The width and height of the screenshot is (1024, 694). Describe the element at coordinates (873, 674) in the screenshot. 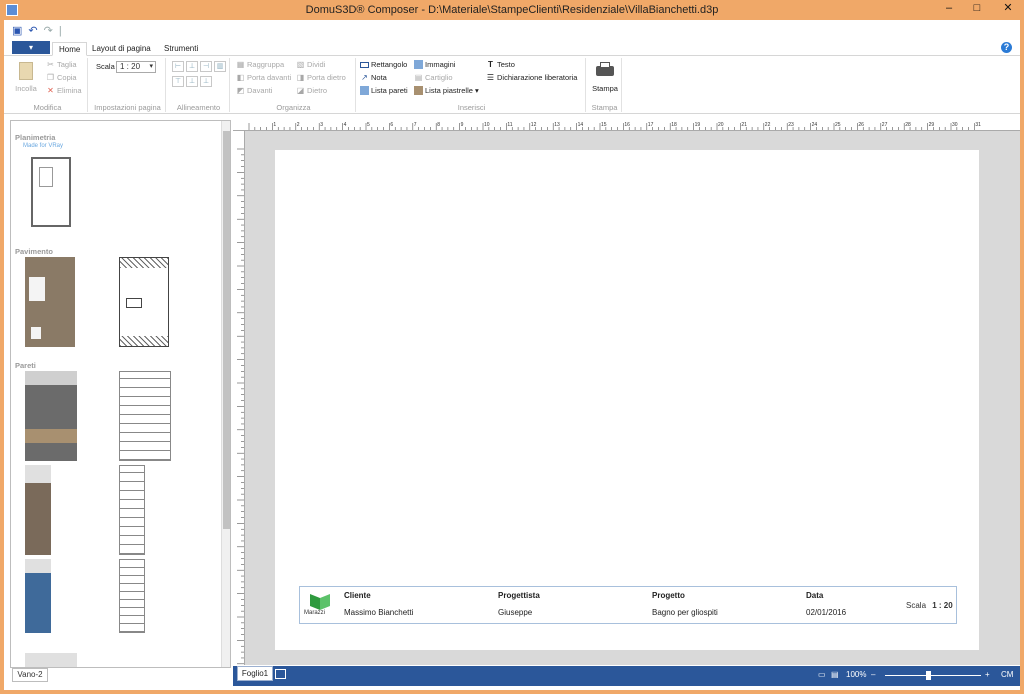

I see `zoom-out-icon: –` at that location.